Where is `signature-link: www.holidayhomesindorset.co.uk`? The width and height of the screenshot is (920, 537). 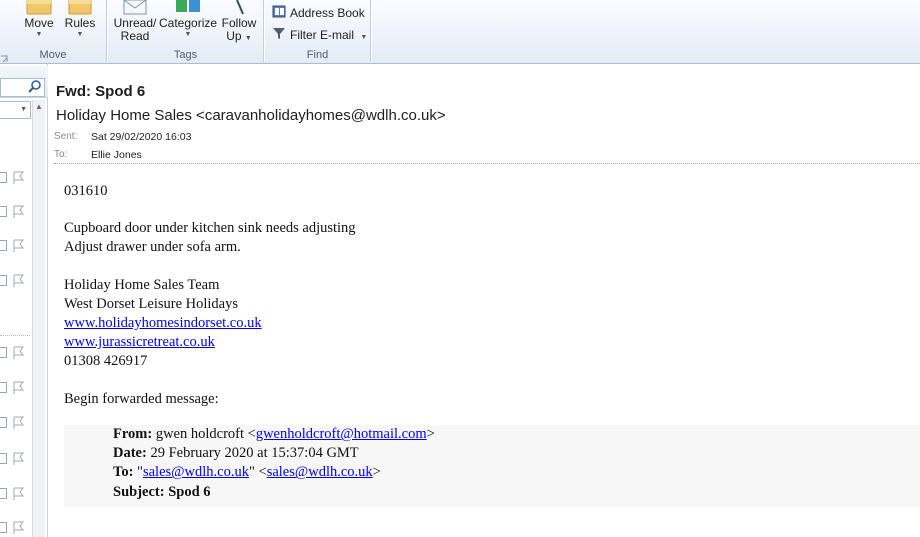
signature-link: www.holidayhomesindorset.co.uk is located at coordinates (163, 323).